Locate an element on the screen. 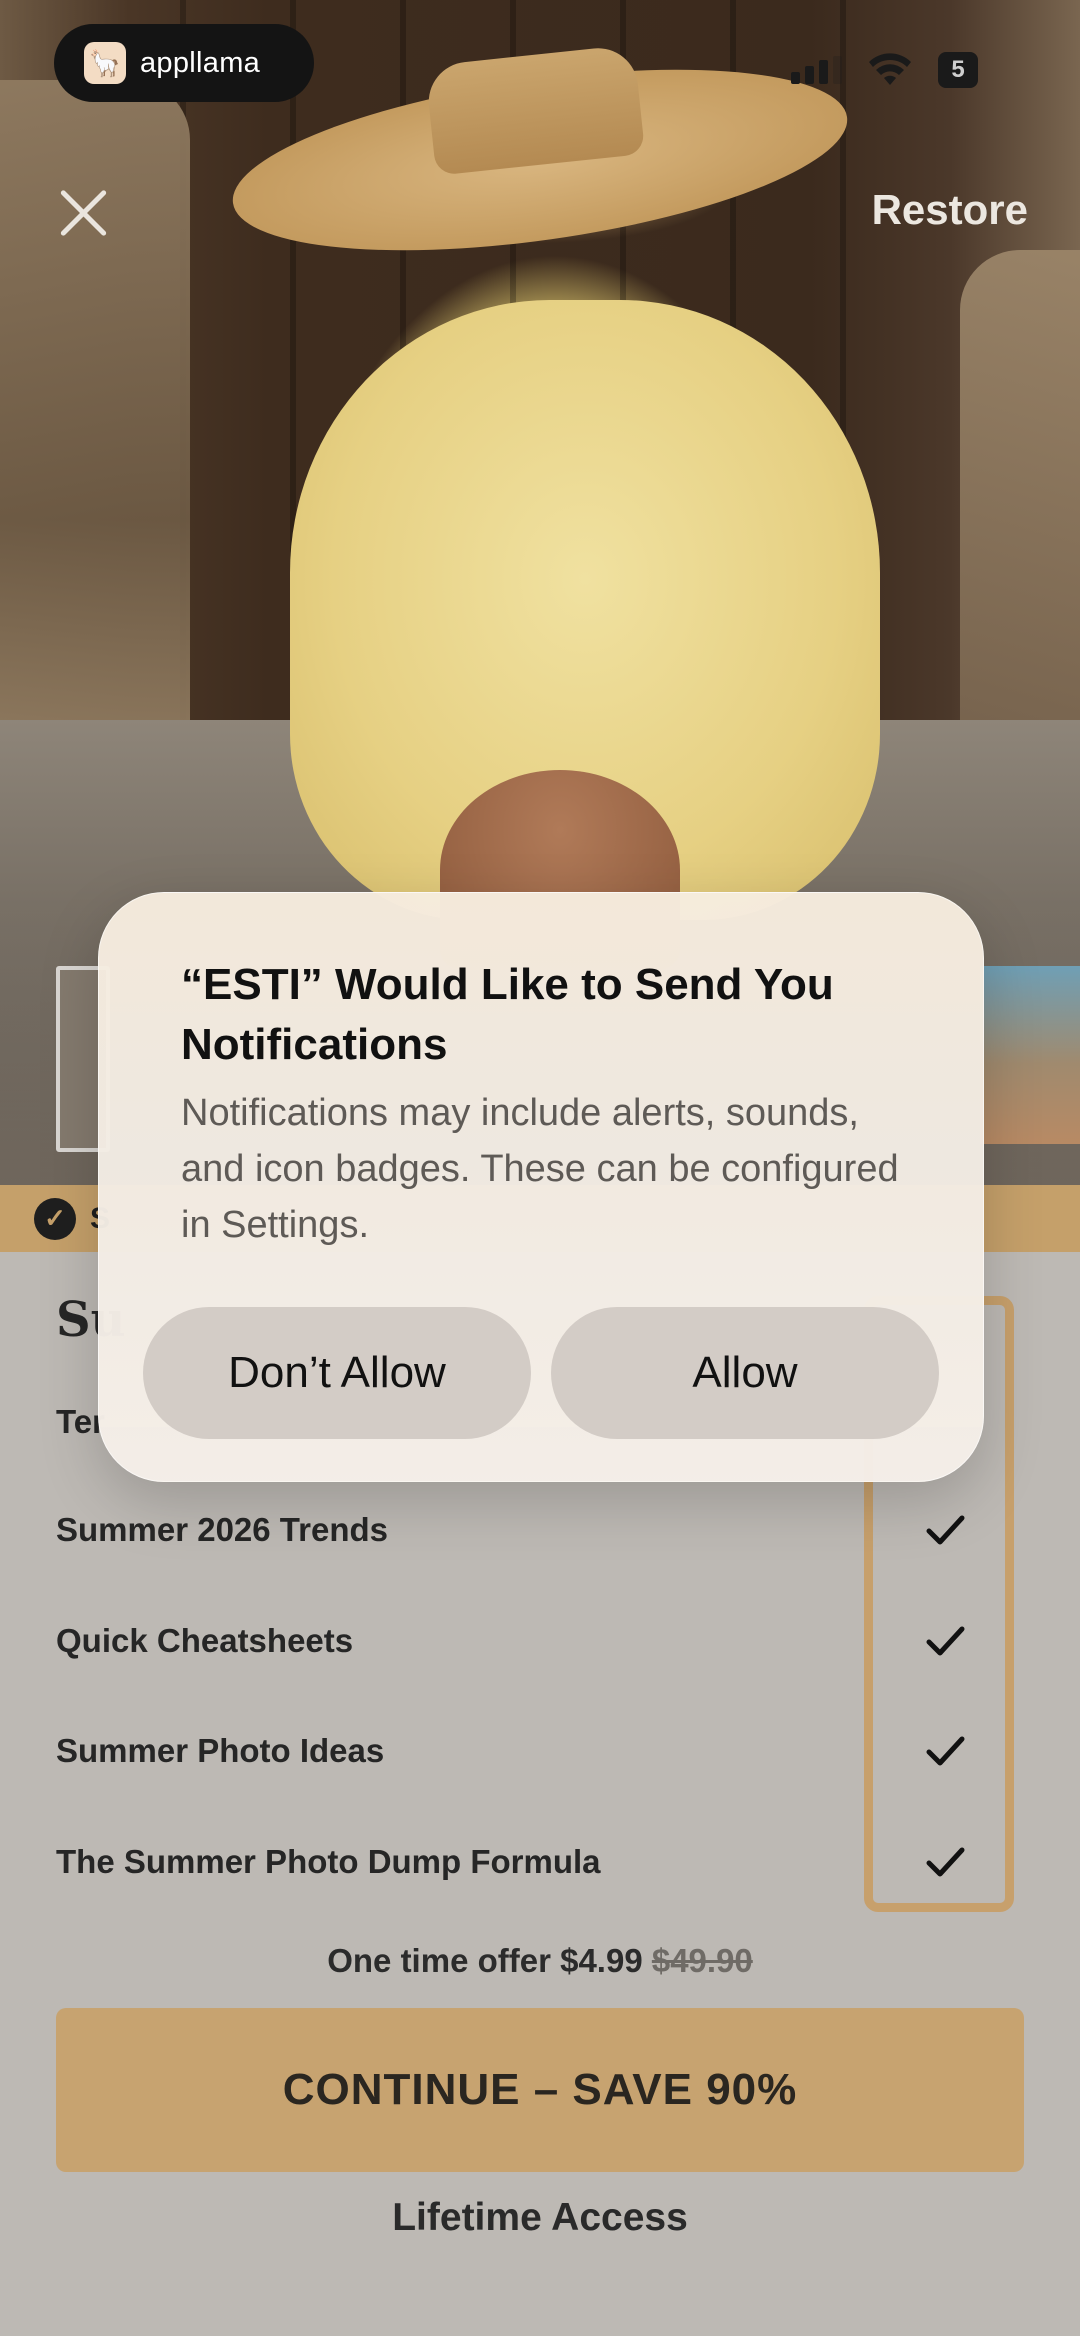  llama-logo-icon: 🦙 is located at coordinates (105, 63).